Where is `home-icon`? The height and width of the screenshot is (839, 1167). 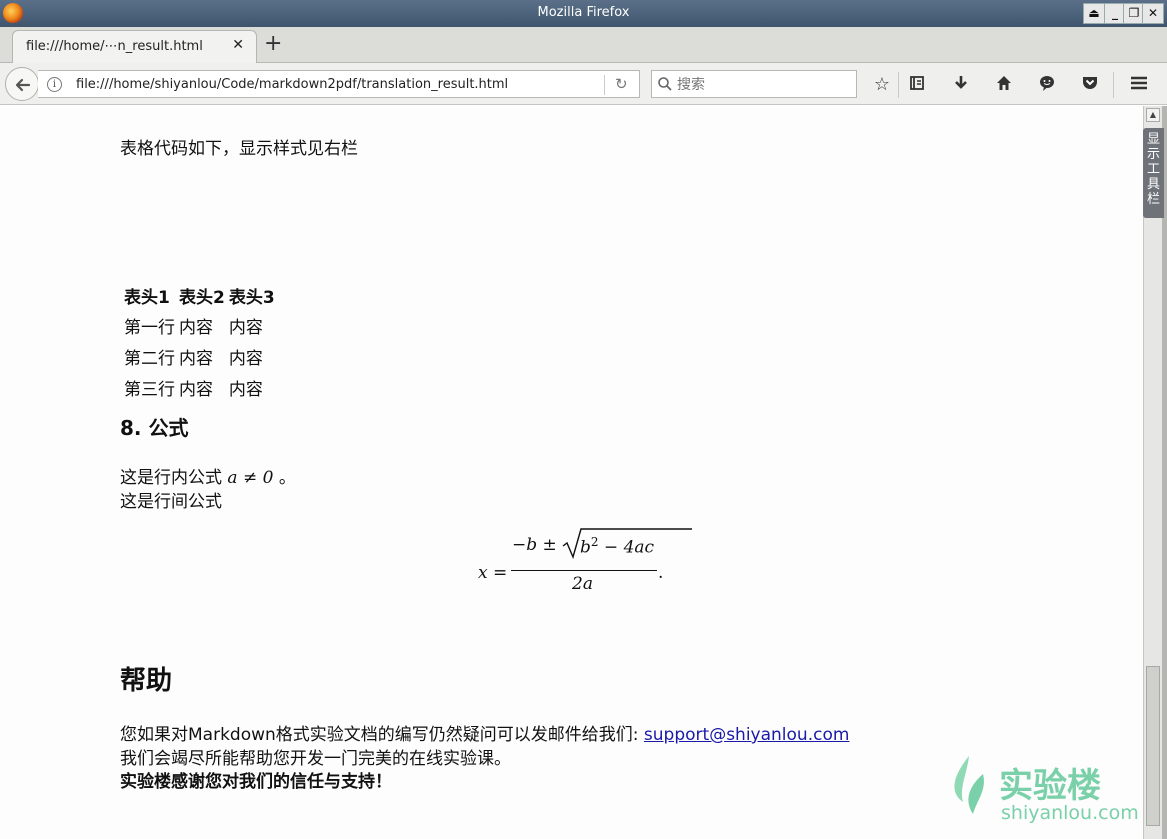 home-icon is located at coordinates (1004, 85).